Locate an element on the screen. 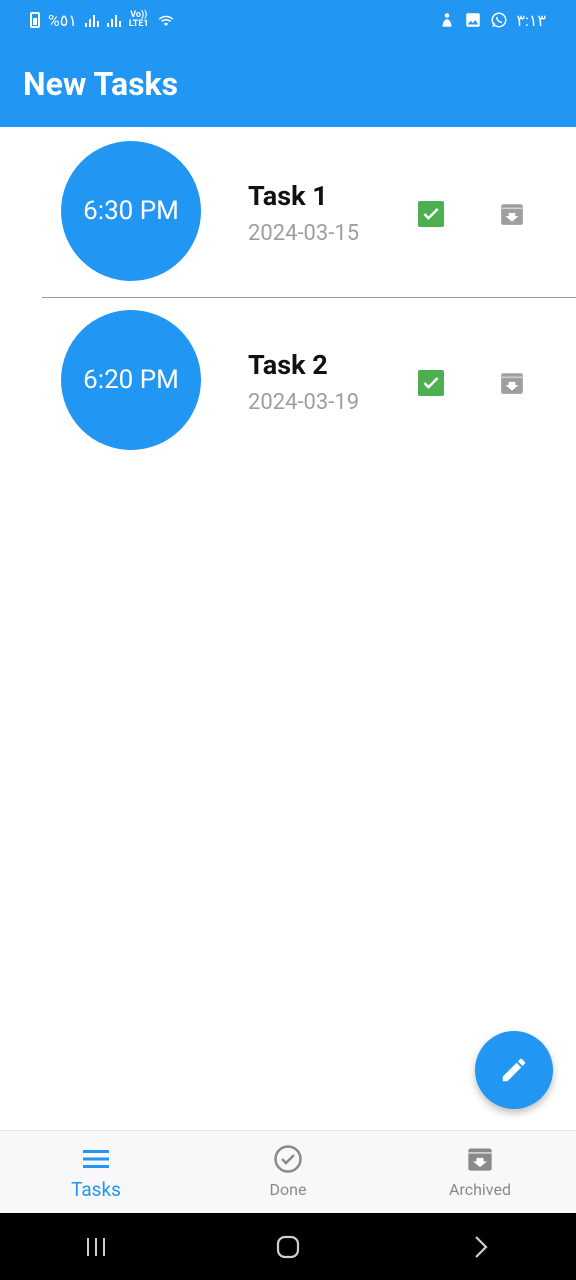 This screenshot has width=576, height=1280. battery-icon is located at coordinates (35, 20).